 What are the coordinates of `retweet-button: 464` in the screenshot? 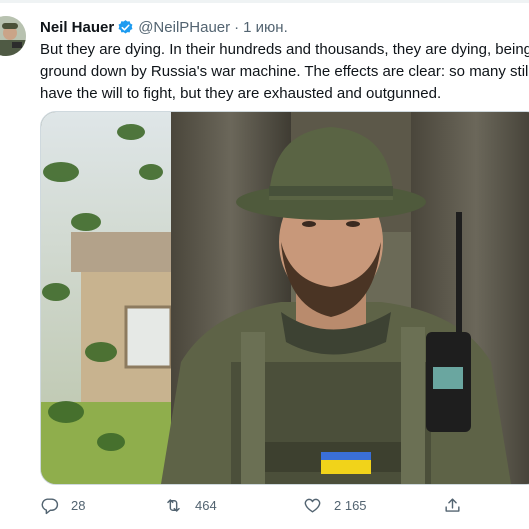 It's located at (190, 505).